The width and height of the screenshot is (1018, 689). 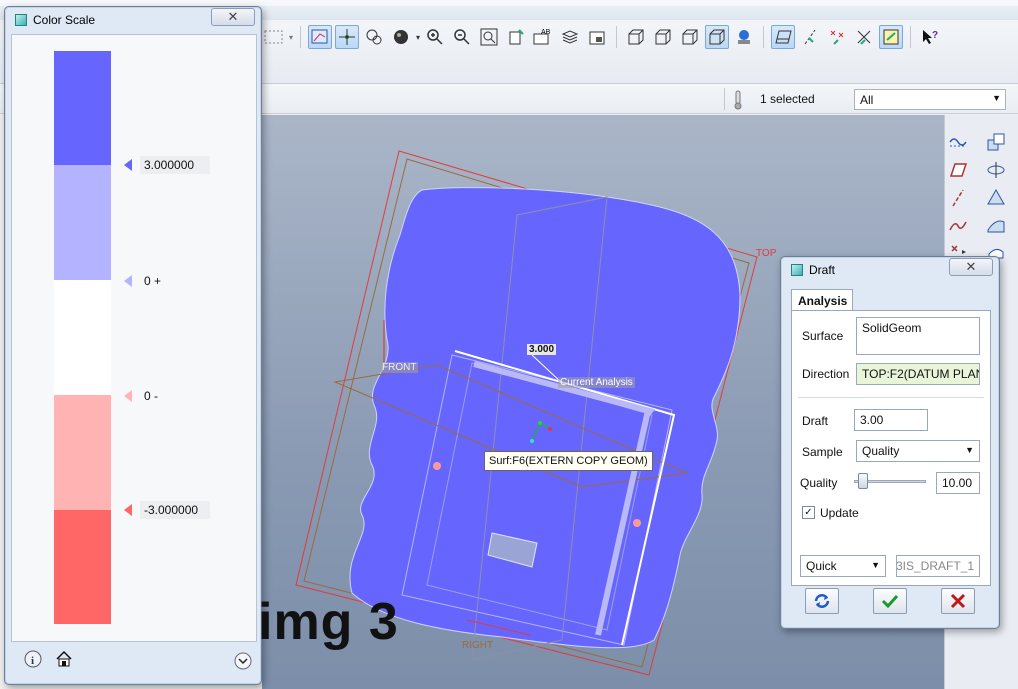 What do you see at coordinates (891, 397) in the screenshot?
I see `divider` at bounding box center [891, 397].